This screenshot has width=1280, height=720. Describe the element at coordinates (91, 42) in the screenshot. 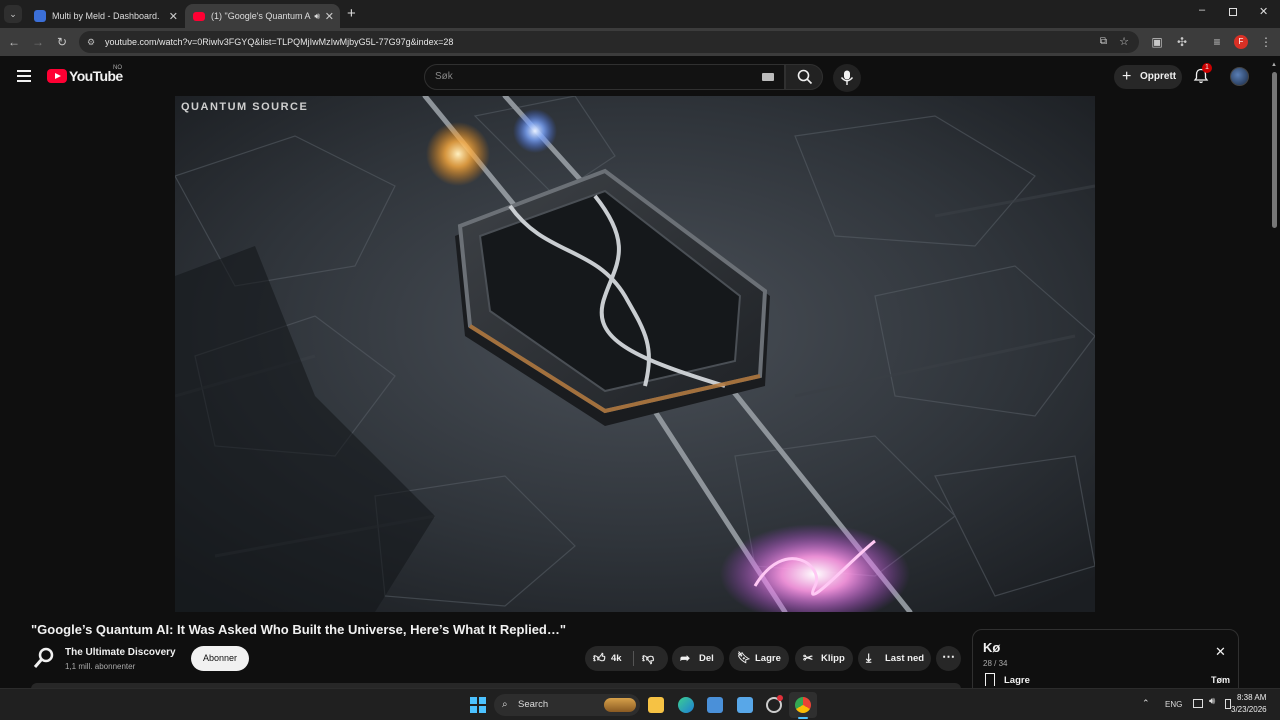

I see `site-info-icon: ⚙` at that location.